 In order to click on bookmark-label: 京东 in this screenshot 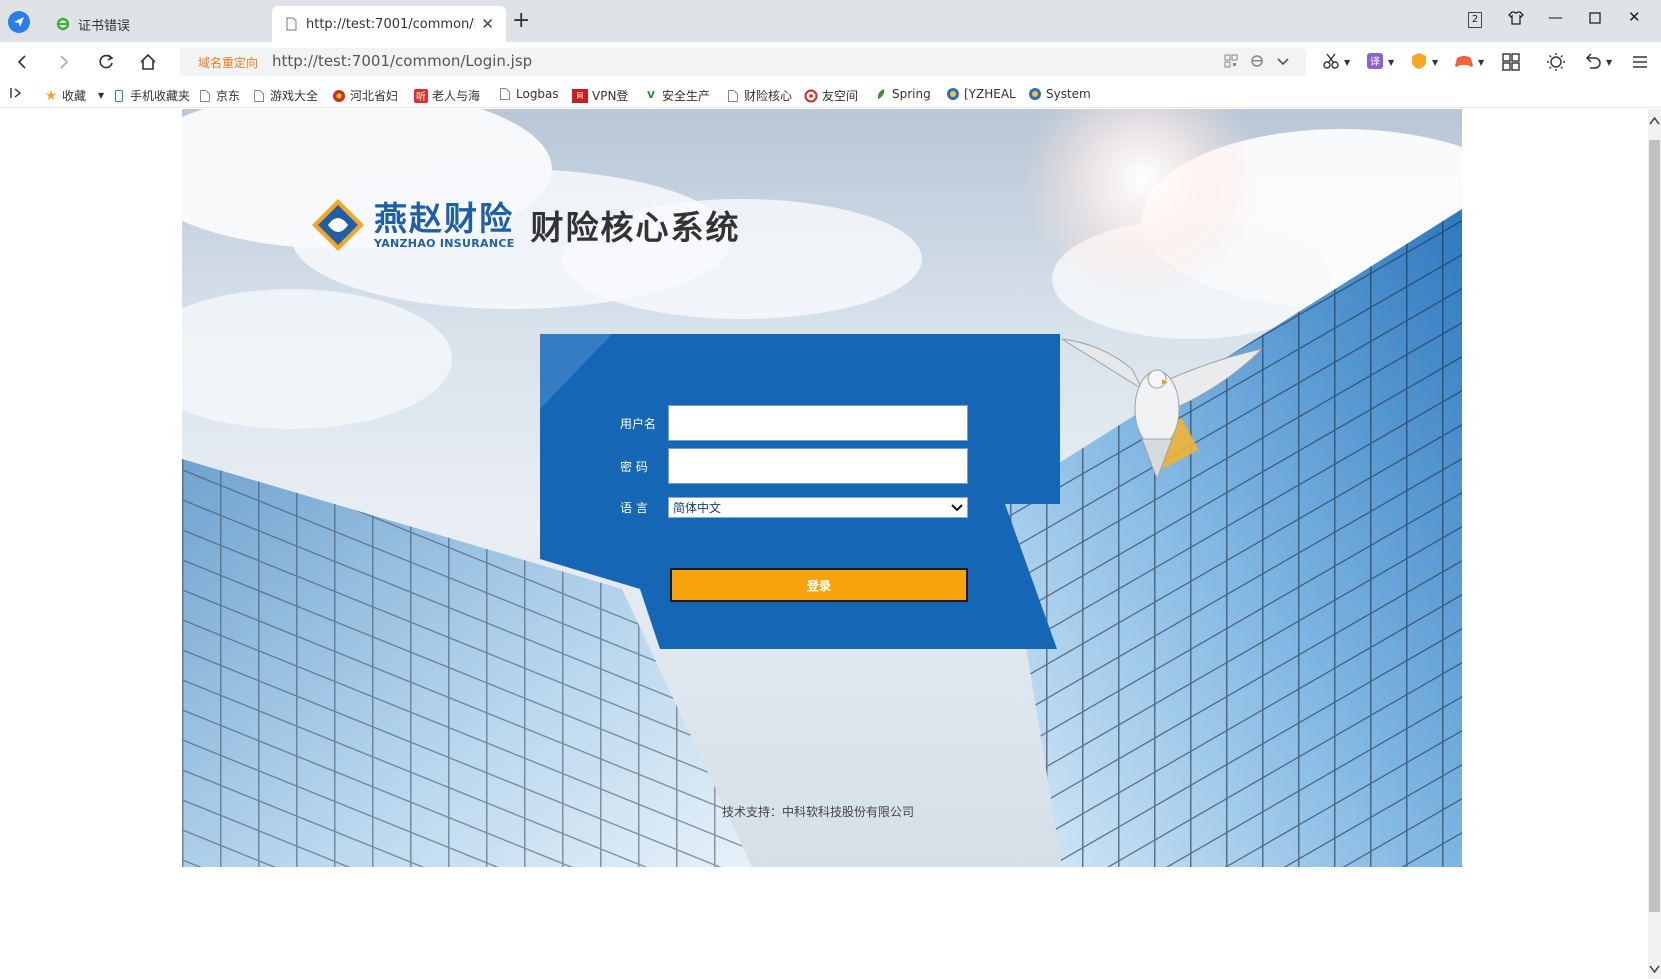, I will do `click(228, 96)`.